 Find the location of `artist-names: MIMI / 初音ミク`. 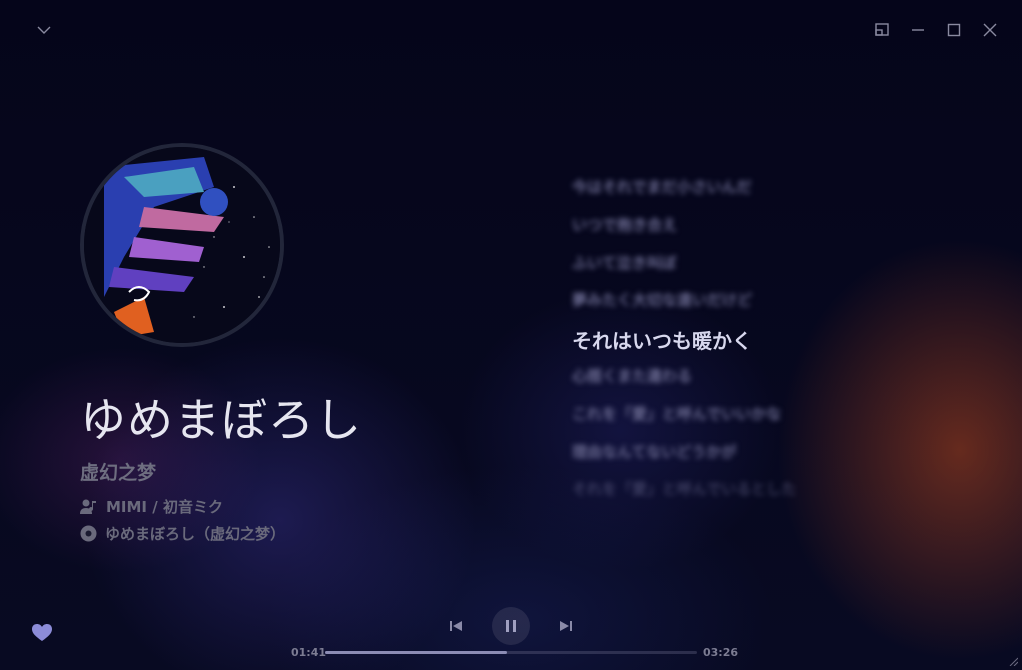

artist-names: MIMI / 初音ミク is located at coordinates (164, 506).